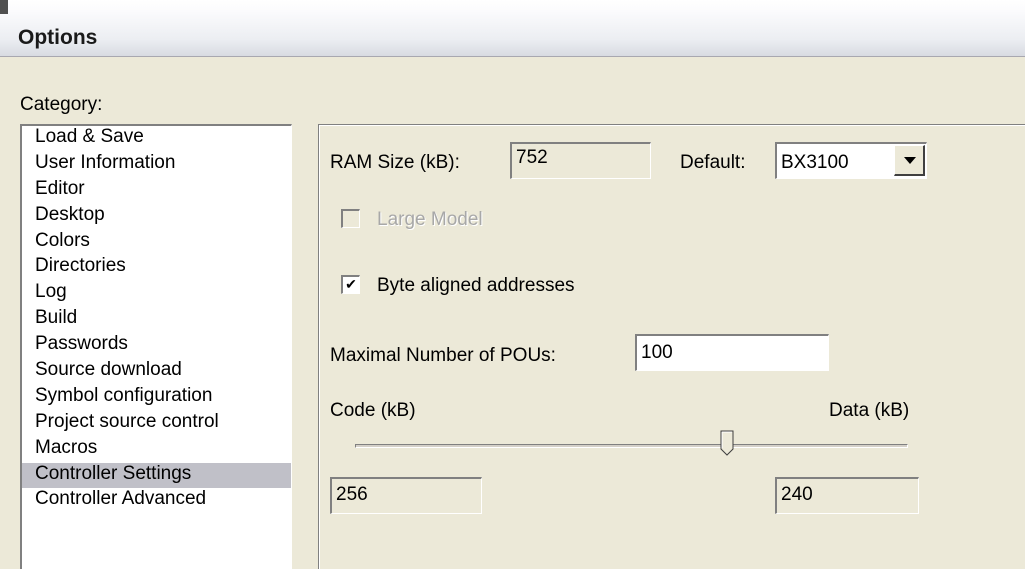  I want to click on category-item: Macros, so click(156, 450).